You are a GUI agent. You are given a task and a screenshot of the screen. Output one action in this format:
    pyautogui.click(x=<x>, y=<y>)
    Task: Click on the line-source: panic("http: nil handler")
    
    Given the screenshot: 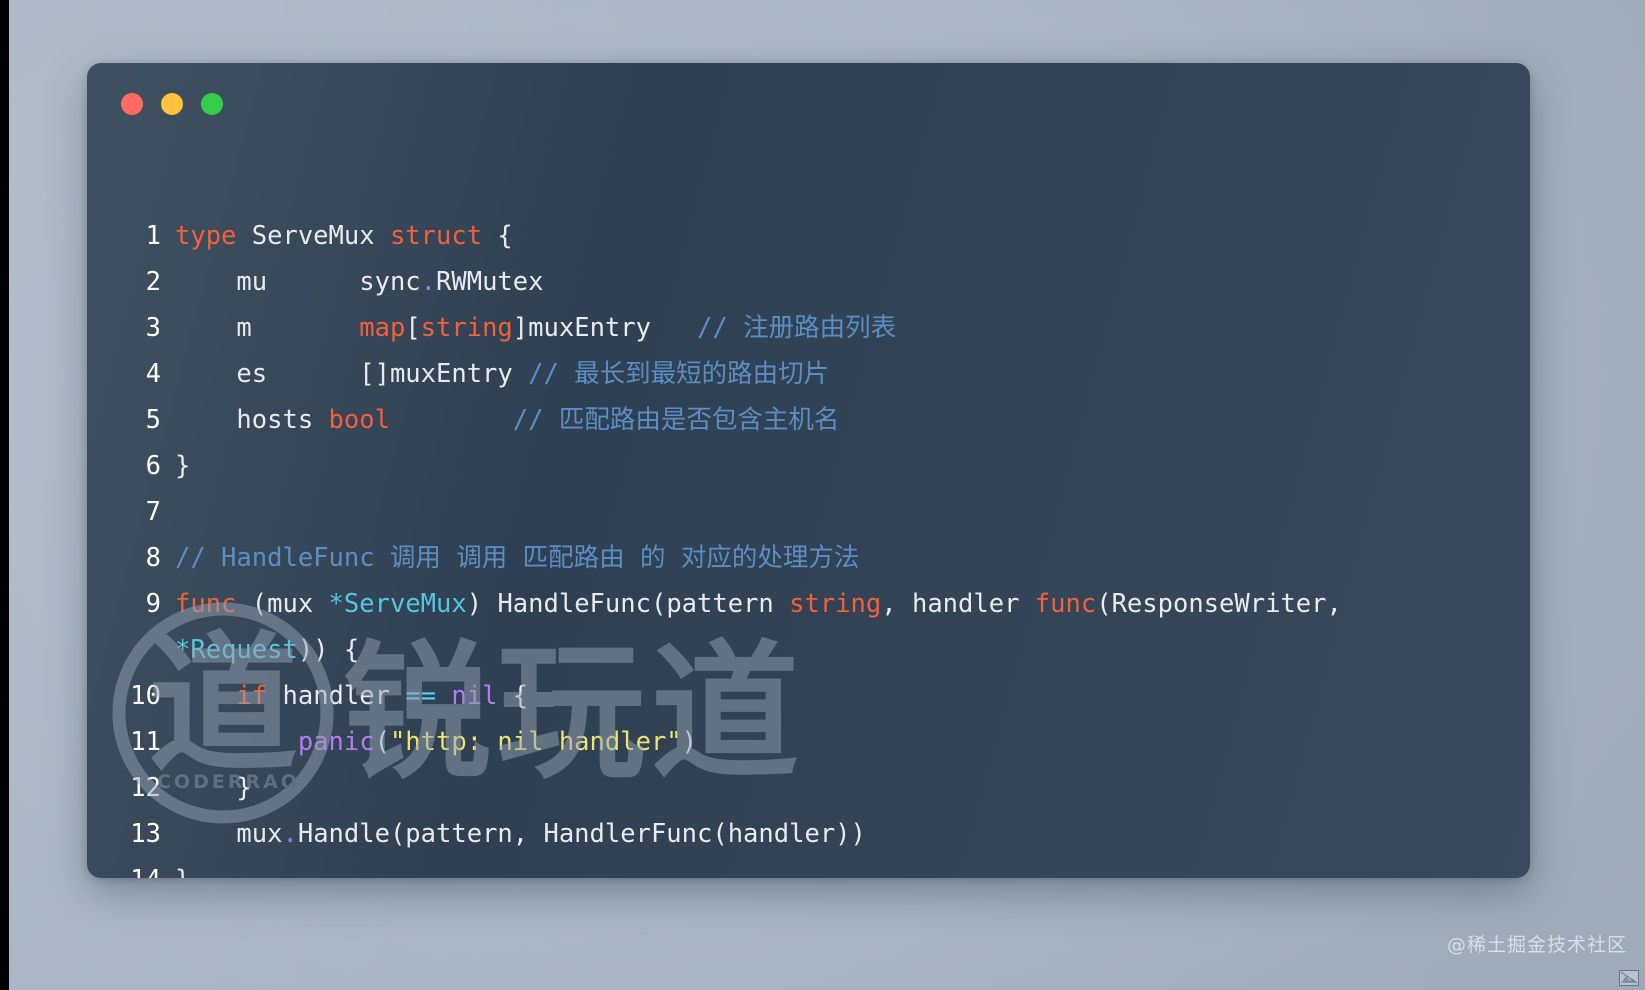 What is the action you would take?
    pyautogui.click(x=839, y=742)
    